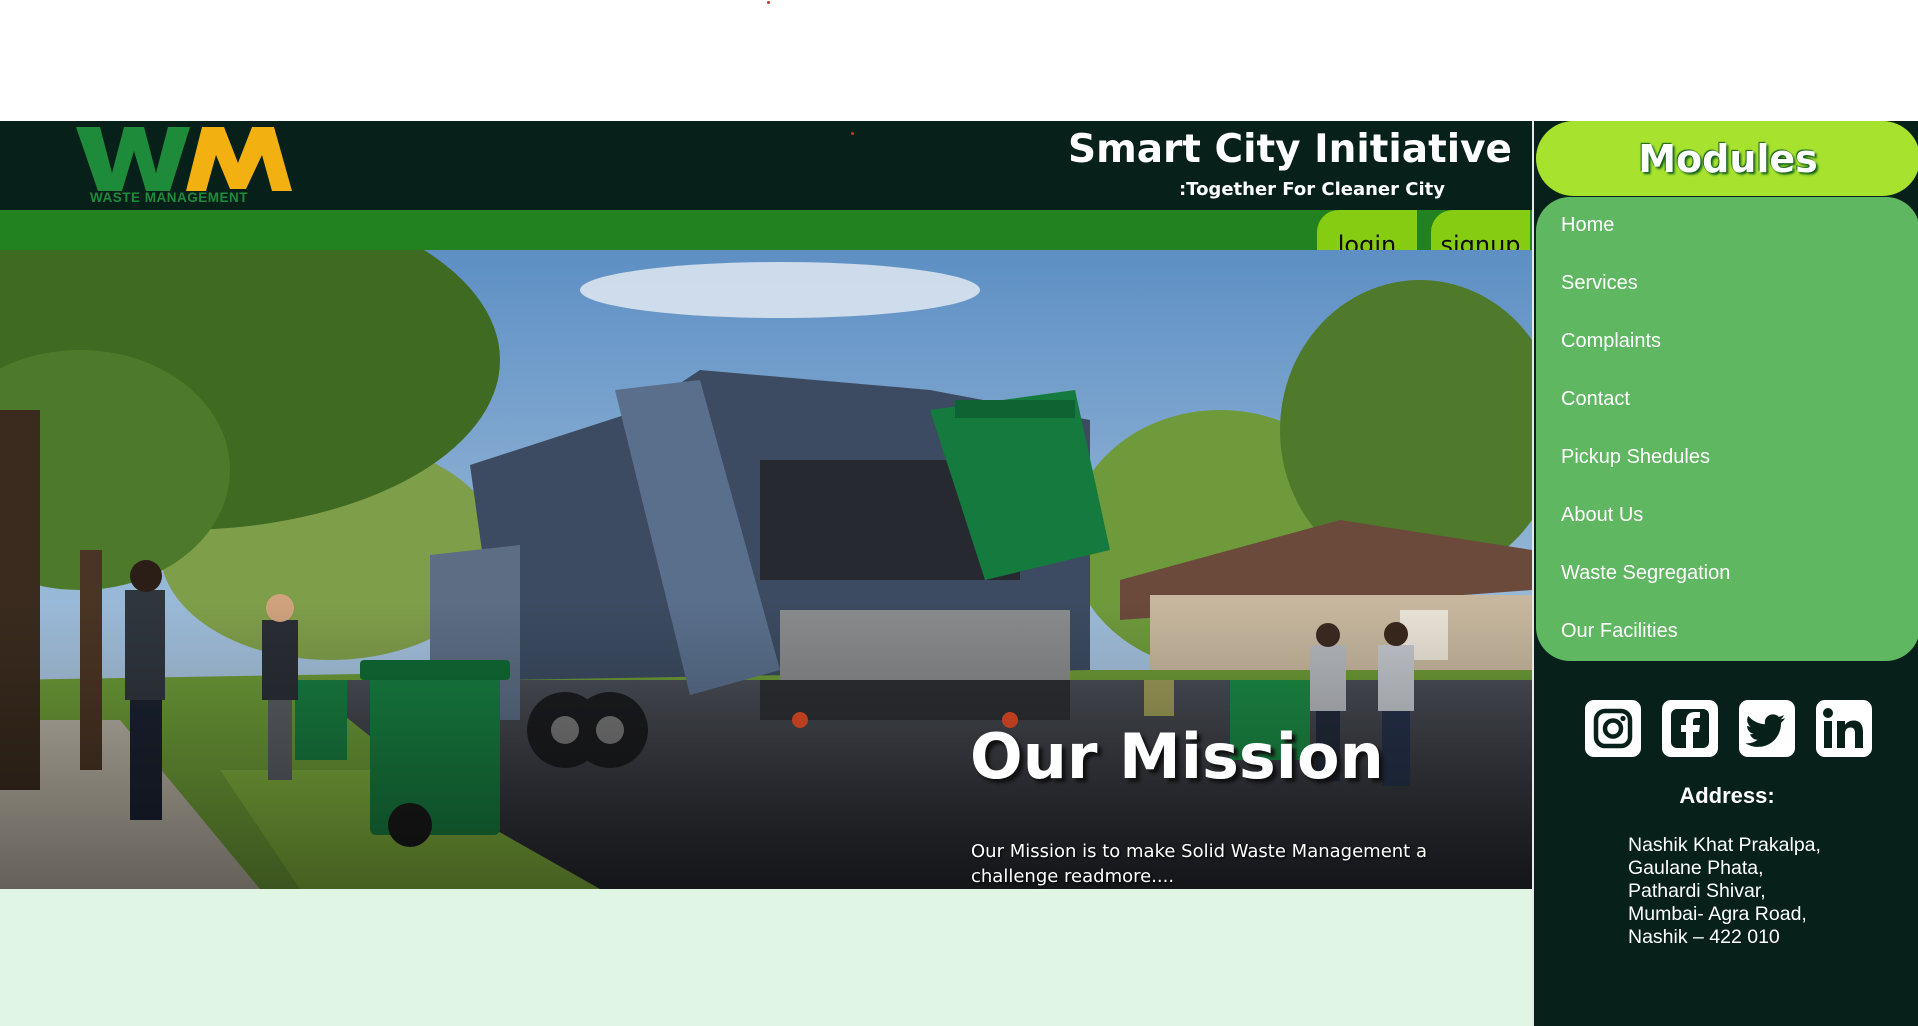  I want to click on nav-strip, so click(766, 230).